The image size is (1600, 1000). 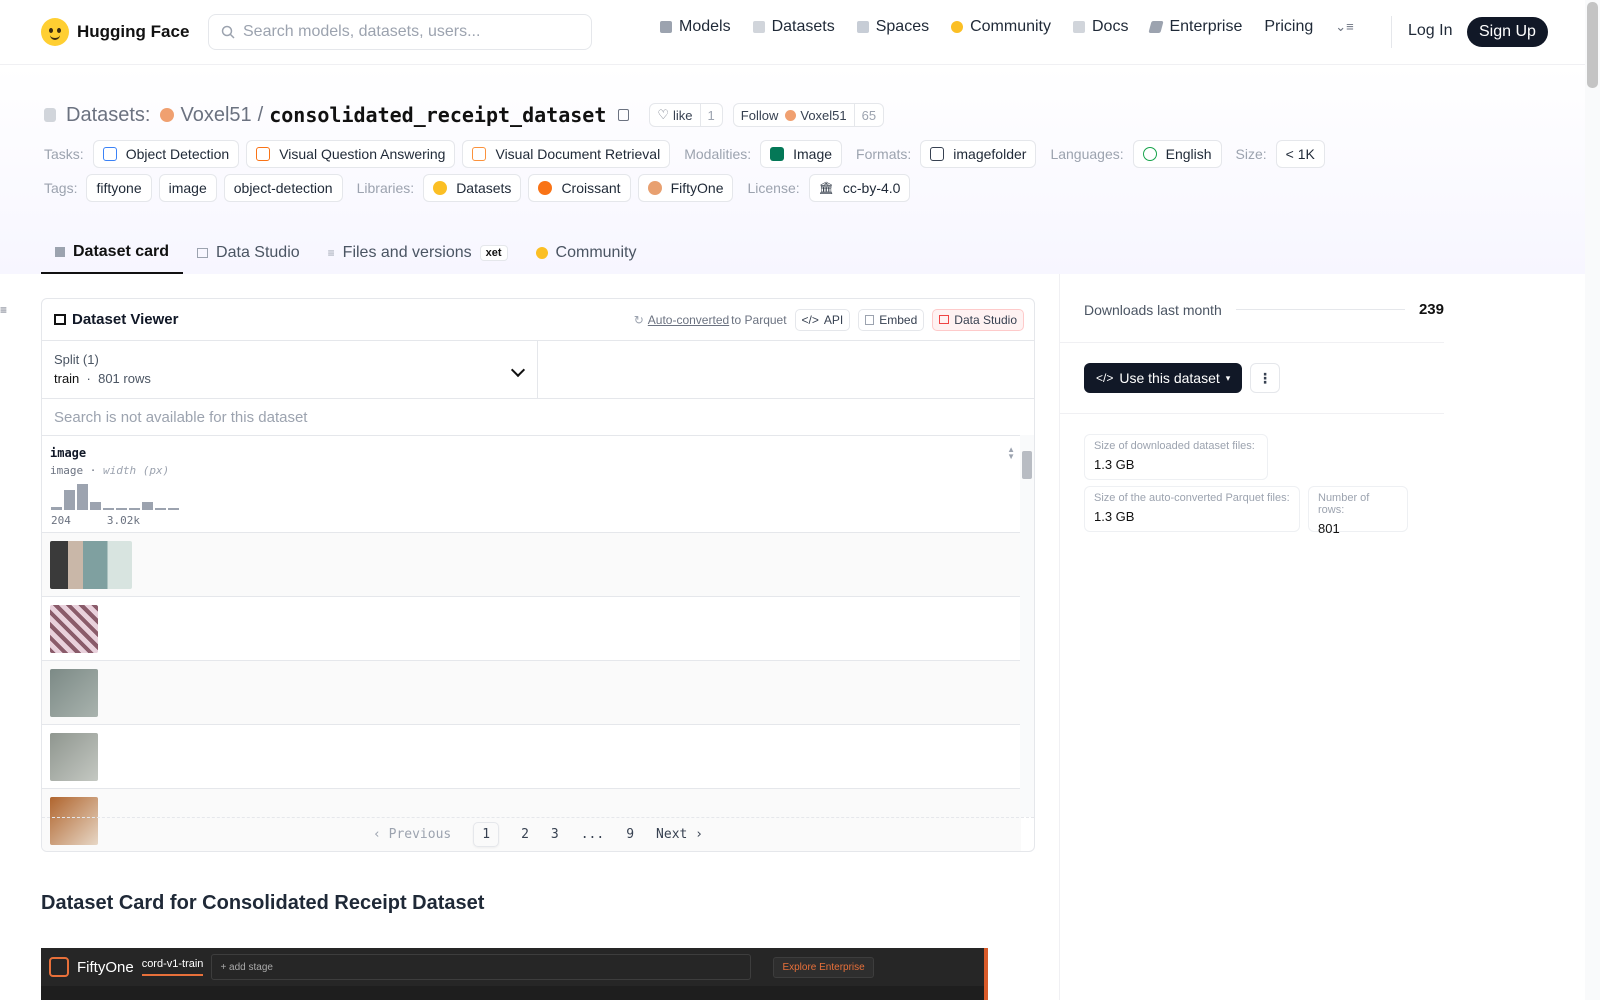 I want to click on page-scrollbar, so click(x=1592, y=500).